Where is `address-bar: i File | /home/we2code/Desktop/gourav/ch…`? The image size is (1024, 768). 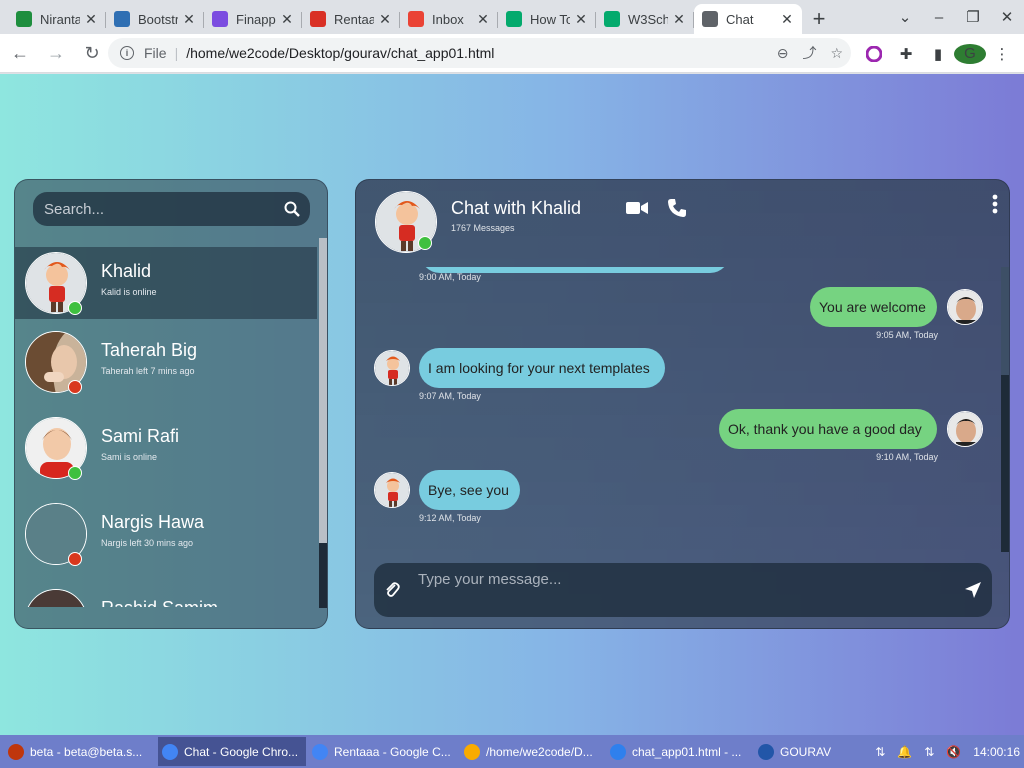 address-bar: i File | /home/we2code/Desktop/gourav/ch… is located at coordinates (479, 53).